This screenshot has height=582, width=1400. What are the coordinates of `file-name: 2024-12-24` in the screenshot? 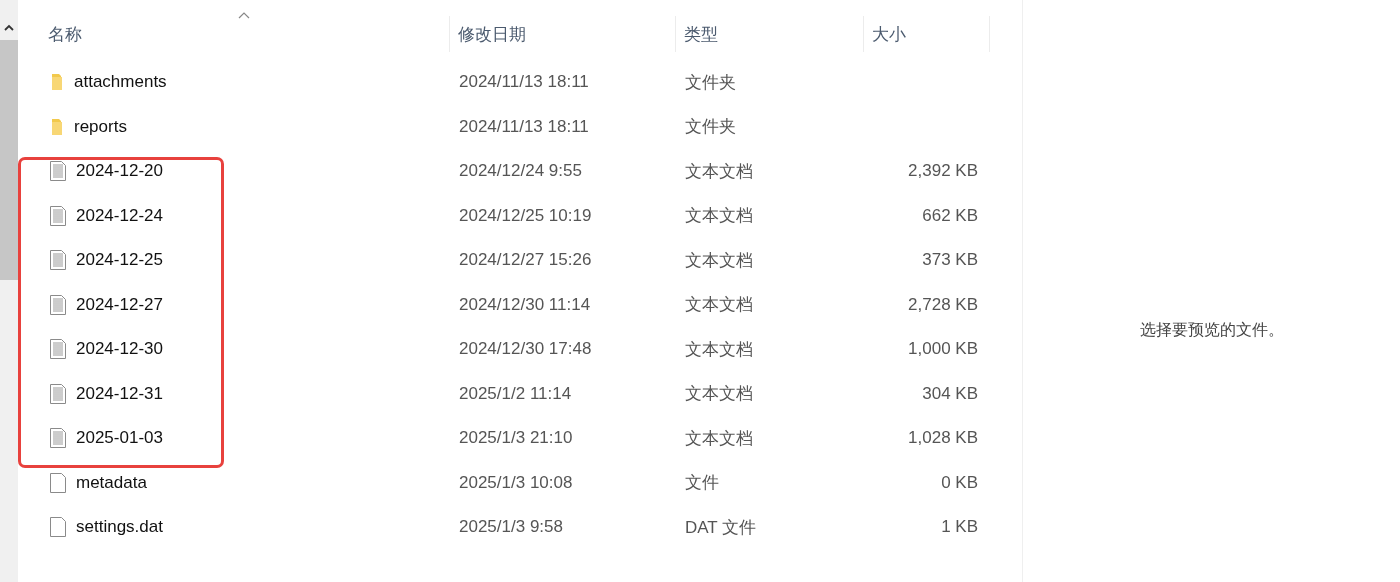 It's located at (119, 215).